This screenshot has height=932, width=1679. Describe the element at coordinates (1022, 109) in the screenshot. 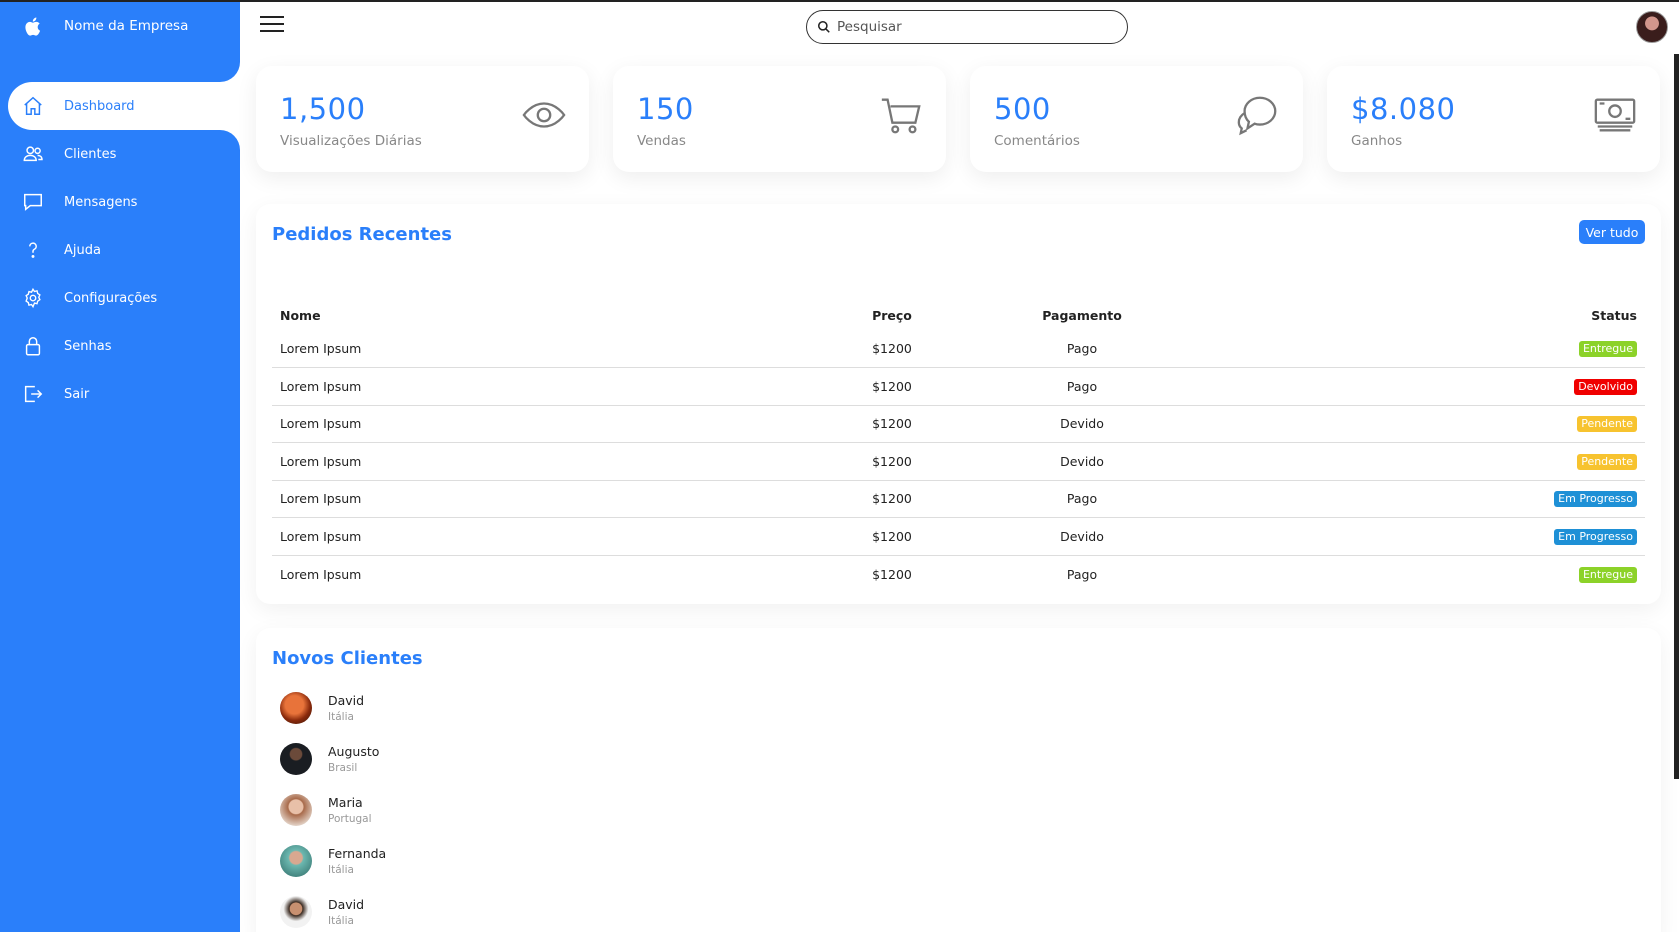

I see `card-value: 500` at that location.